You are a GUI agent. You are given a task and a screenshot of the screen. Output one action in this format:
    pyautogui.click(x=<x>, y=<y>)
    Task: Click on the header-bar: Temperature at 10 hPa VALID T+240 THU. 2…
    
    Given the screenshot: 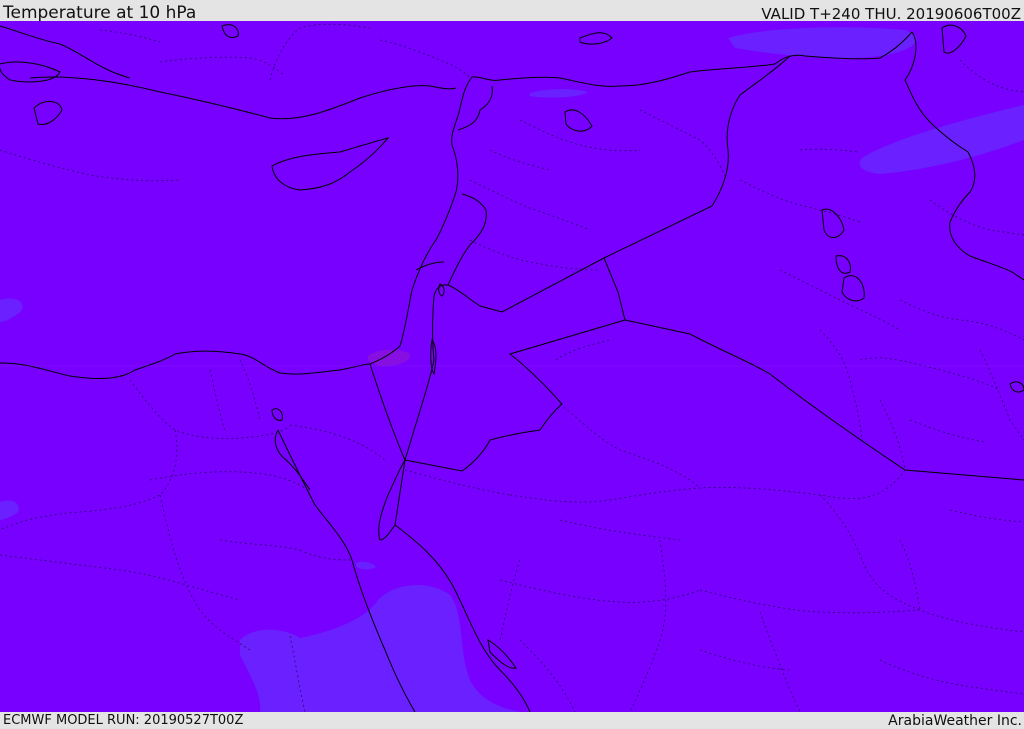 What is the action you would take?
    pyautogui.click(x=512, y=11)
    